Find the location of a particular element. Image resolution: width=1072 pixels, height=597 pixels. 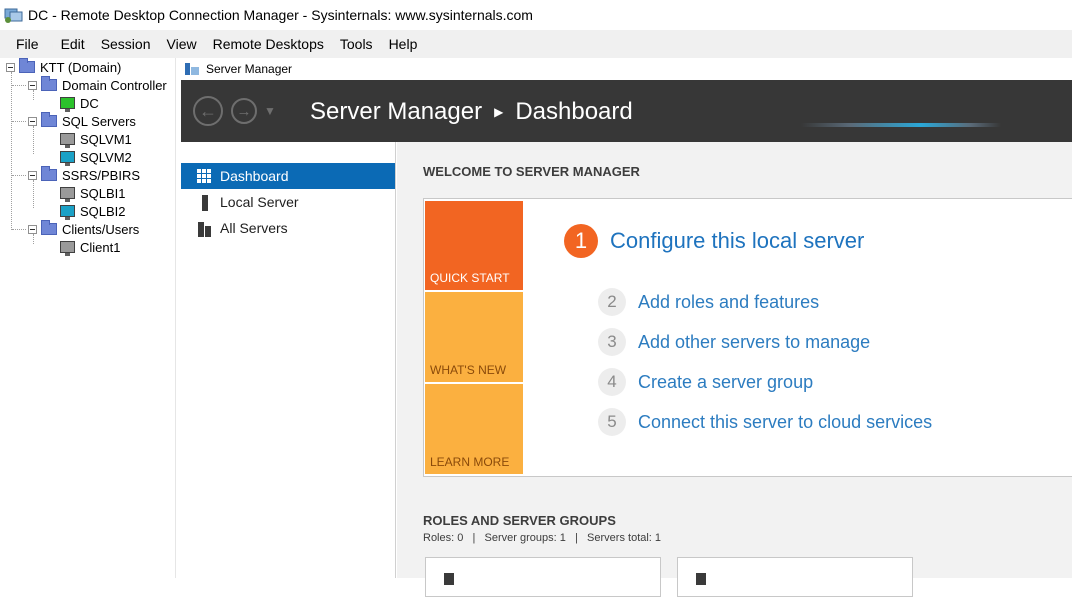

tree-group-sql-servers: SQL Servers is located at coordinates (82, 121).